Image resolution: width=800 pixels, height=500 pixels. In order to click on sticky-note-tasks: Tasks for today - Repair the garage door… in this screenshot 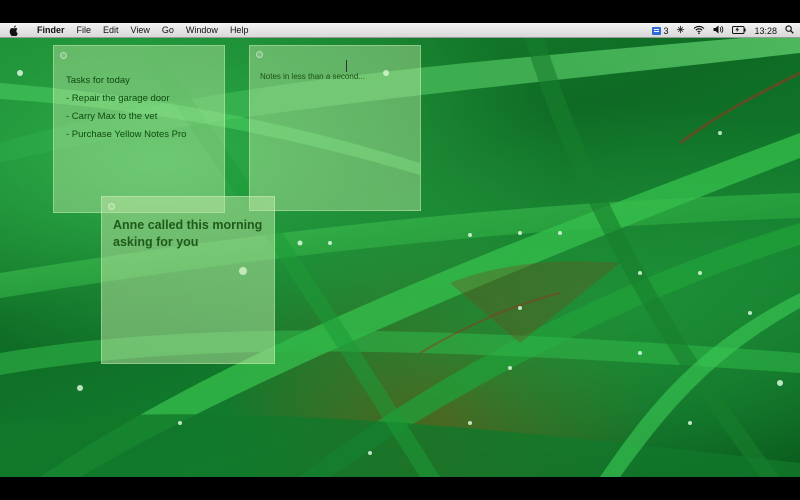, I will do `click(139, 129)`.